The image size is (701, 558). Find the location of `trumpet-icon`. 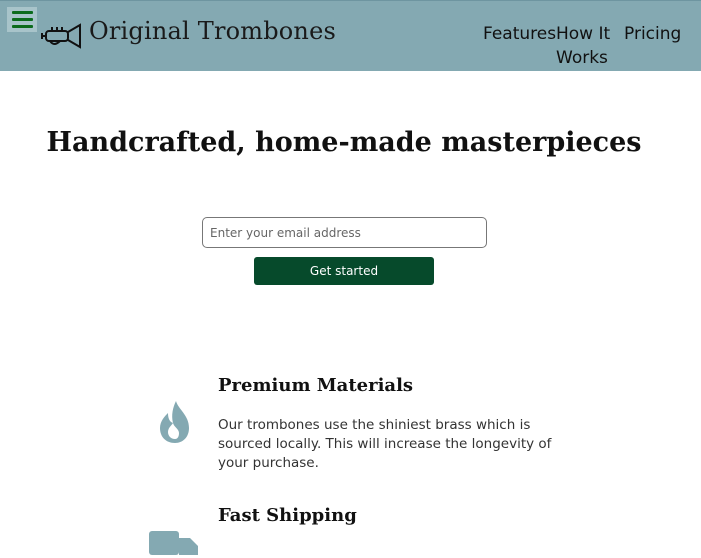

trumpet-icon is located at coordinates (61, 36).